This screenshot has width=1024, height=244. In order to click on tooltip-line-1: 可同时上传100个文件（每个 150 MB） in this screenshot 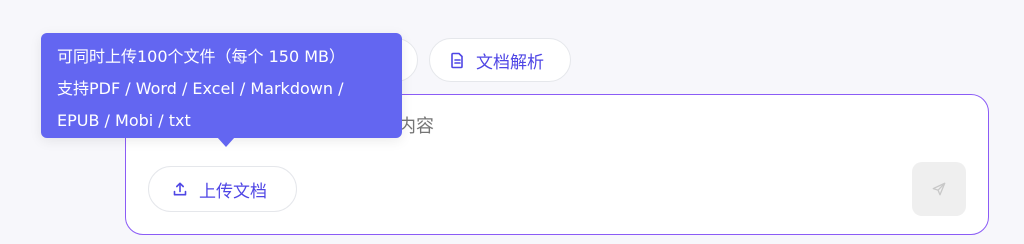, I will do `click(201, 56)`.